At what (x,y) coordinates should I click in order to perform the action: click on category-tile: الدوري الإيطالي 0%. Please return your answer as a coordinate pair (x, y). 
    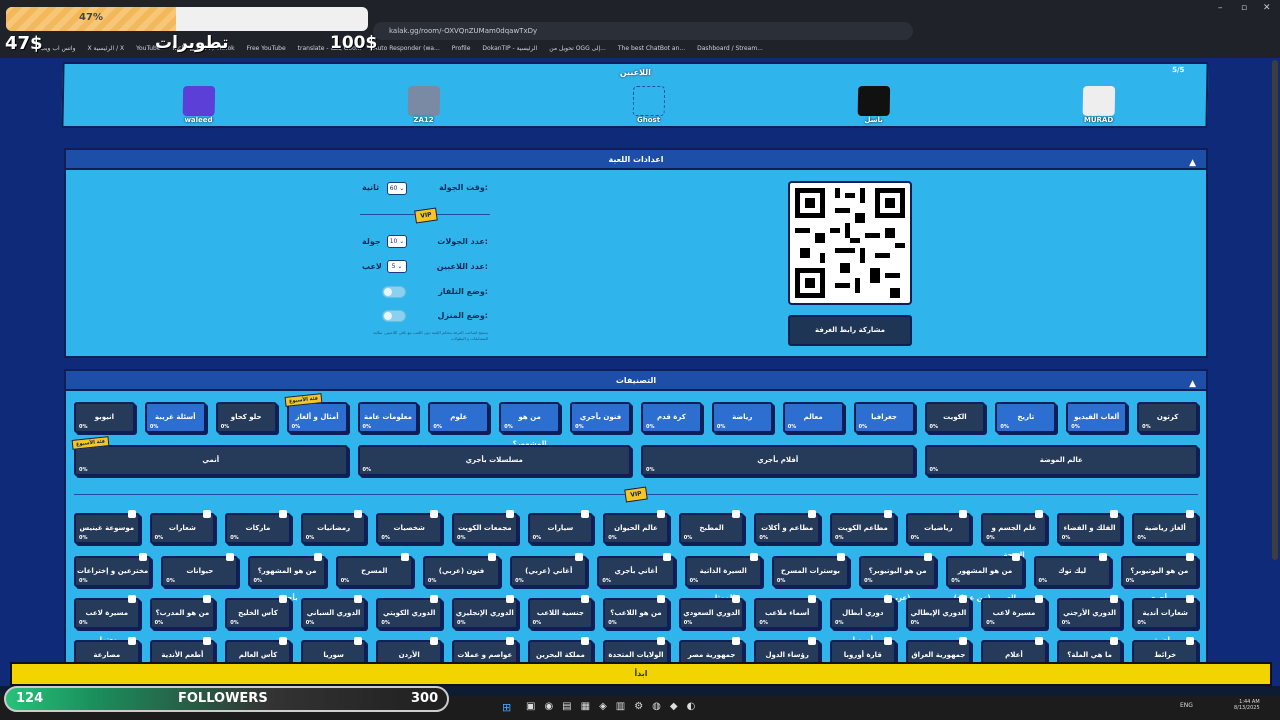
    Looking at the image, I should click on (938, 612).